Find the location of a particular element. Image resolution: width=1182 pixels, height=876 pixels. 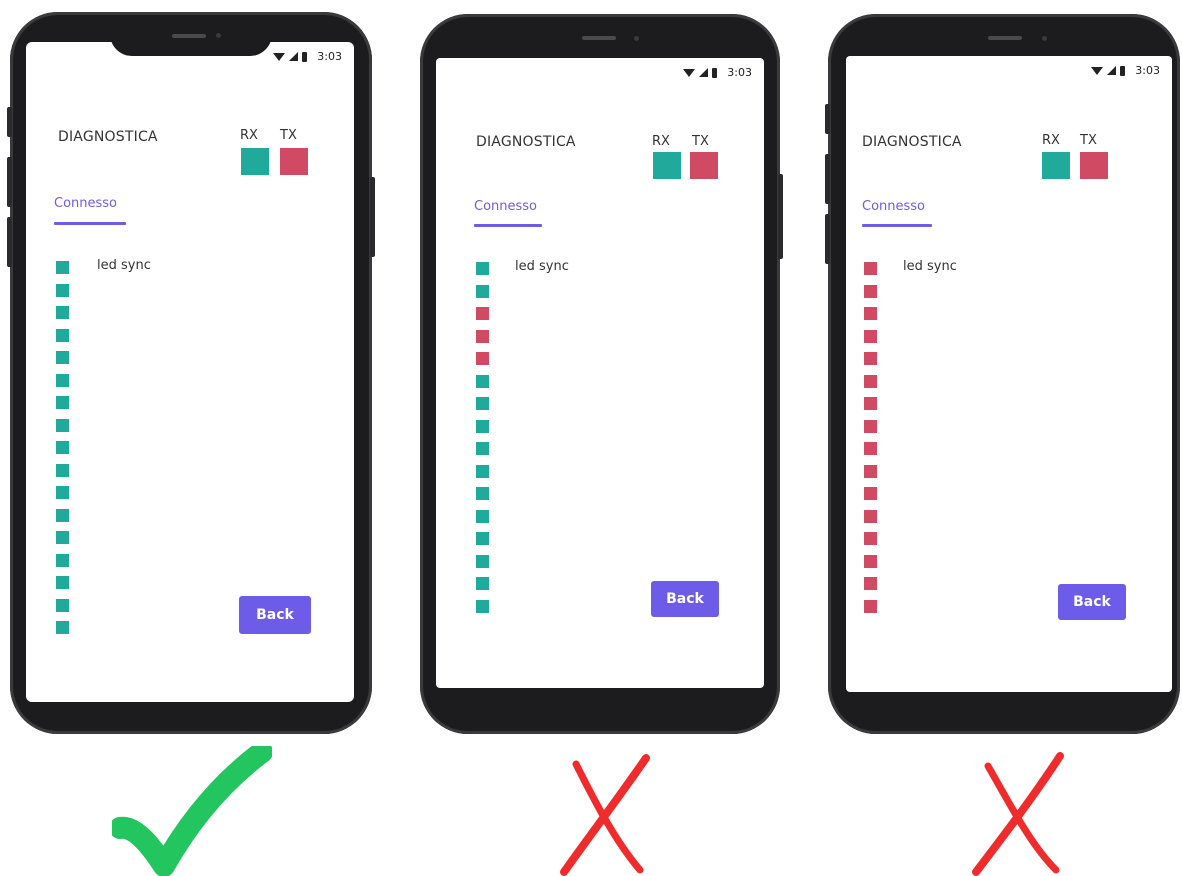

phone-notch is located at coordinates (191, 41).